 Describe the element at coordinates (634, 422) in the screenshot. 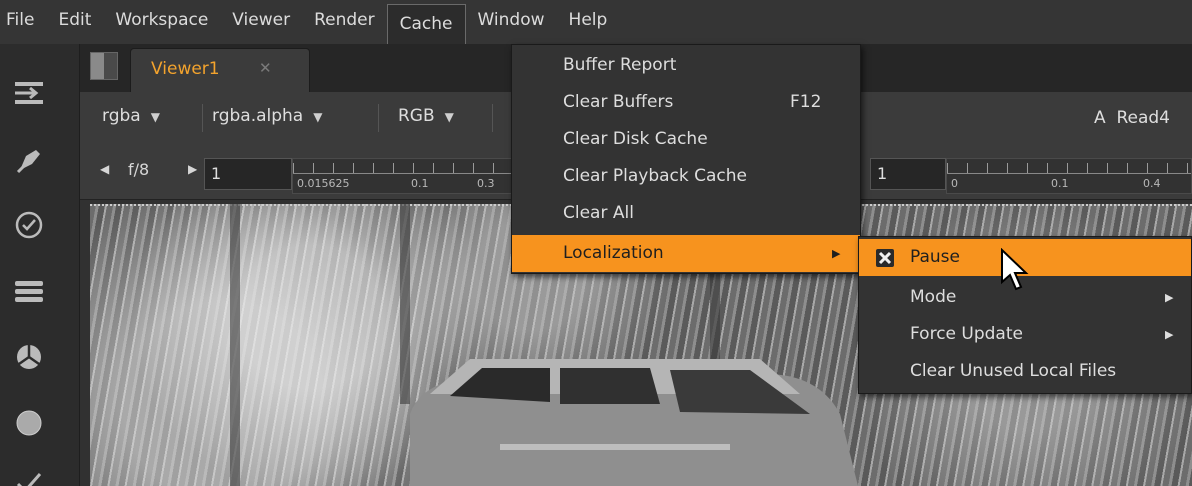

I see `car-image` at that location.